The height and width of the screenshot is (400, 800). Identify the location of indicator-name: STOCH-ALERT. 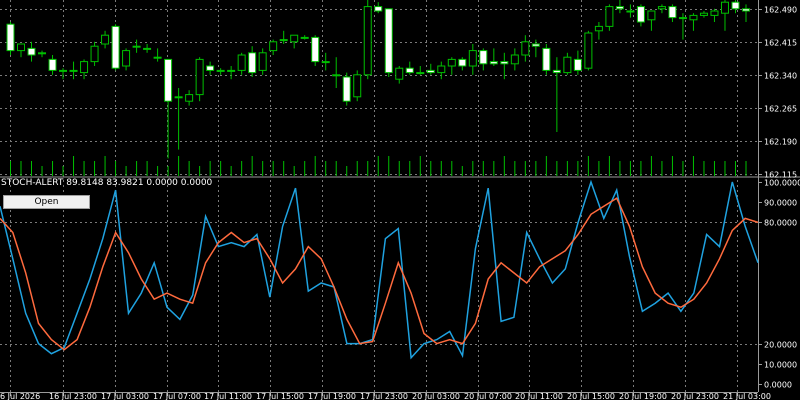
(32, 183).